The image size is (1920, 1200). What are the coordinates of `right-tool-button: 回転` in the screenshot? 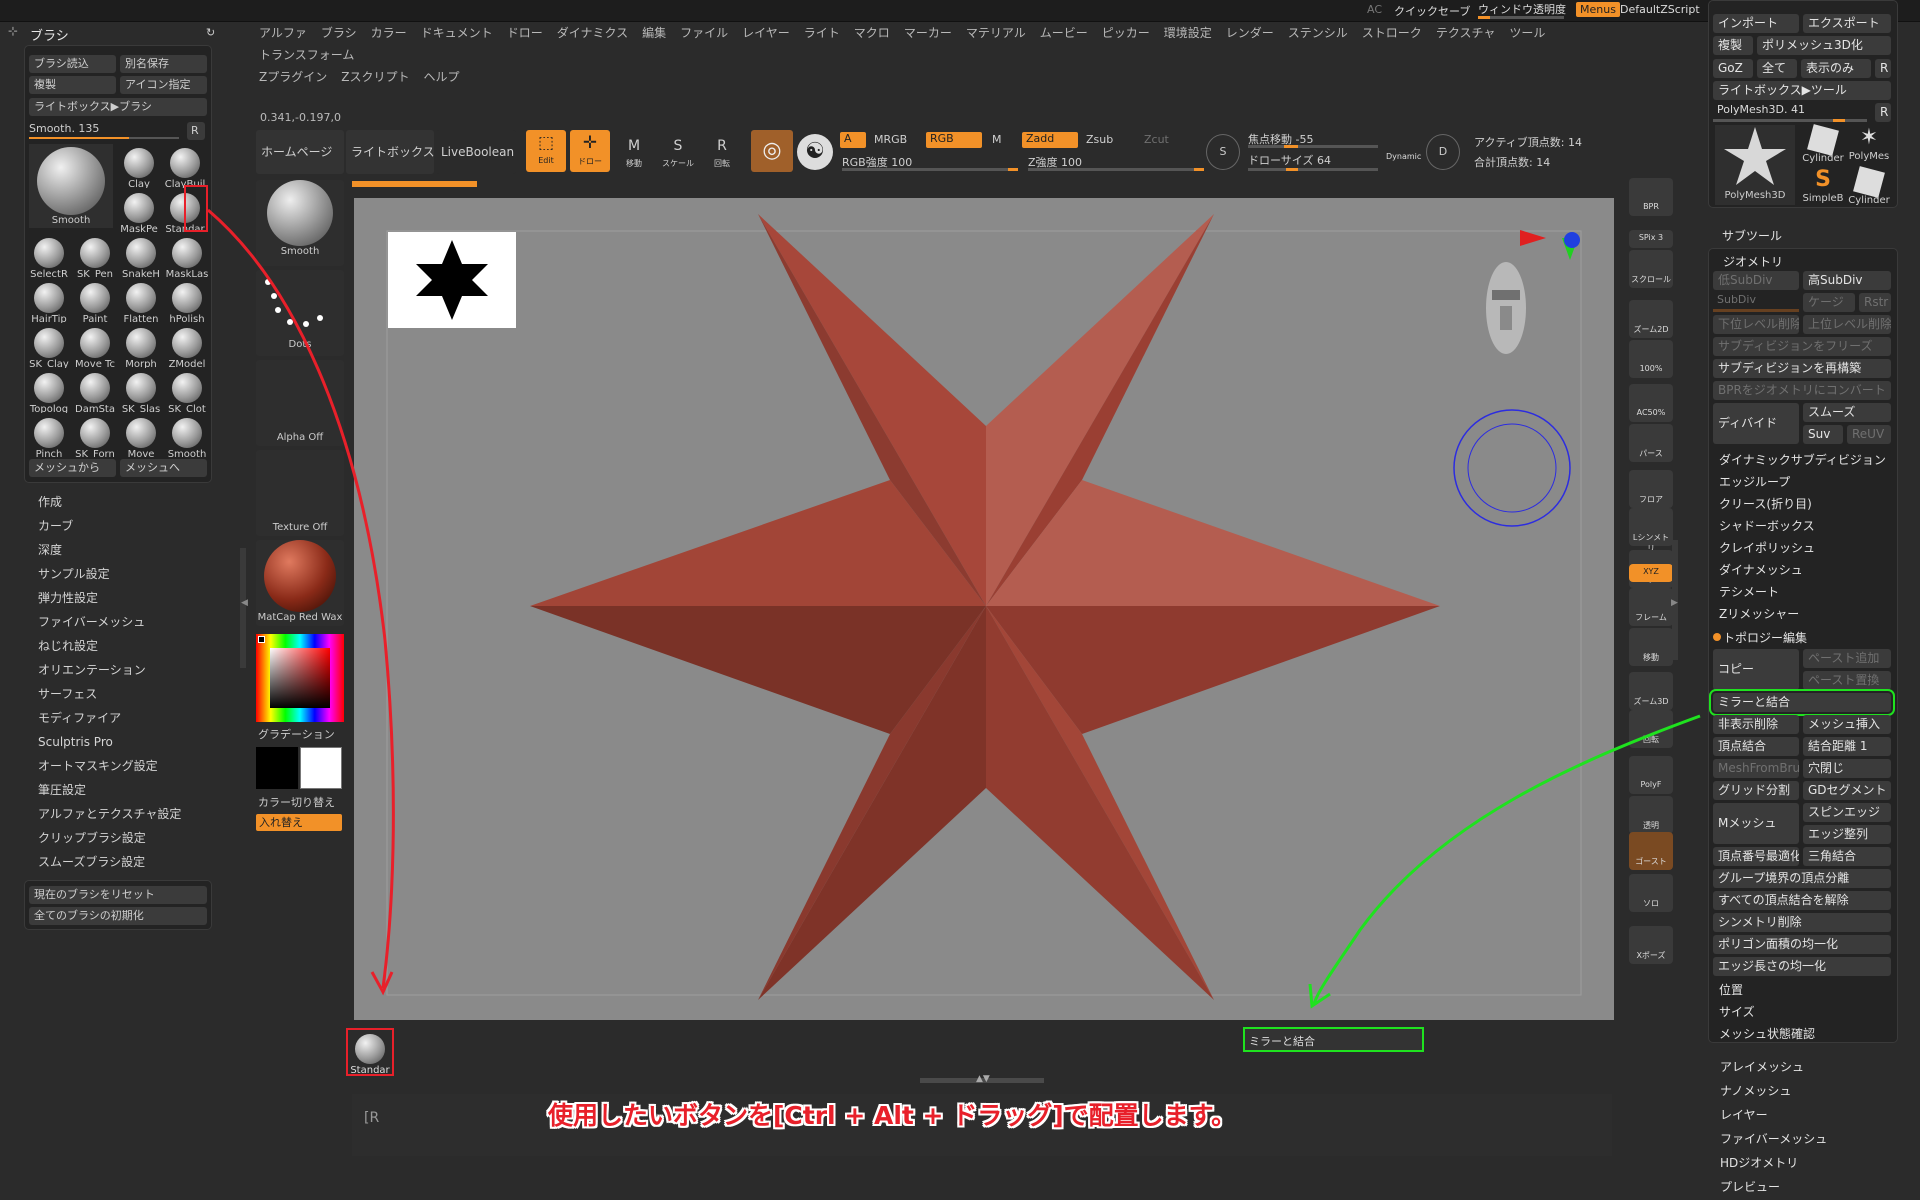 It's located at (1651, 729).